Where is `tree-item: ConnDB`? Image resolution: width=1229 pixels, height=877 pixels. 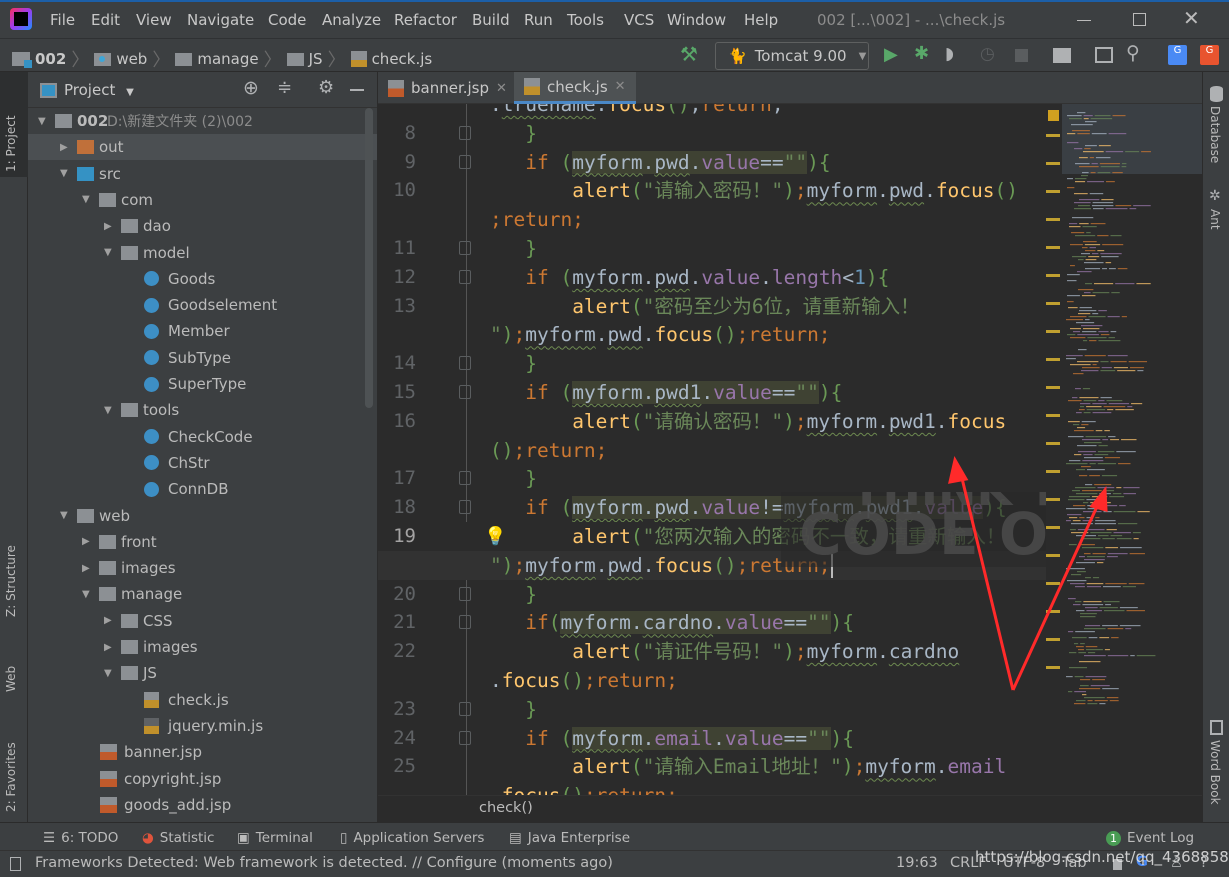 tree-item: ConnDB is located at coordinates (202, 489).